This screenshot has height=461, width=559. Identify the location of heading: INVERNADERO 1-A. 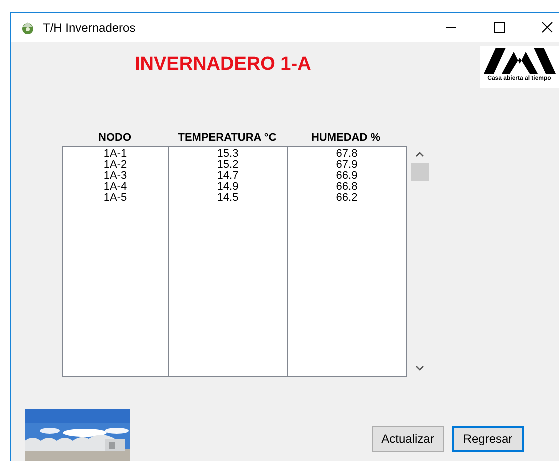
(223, 65).